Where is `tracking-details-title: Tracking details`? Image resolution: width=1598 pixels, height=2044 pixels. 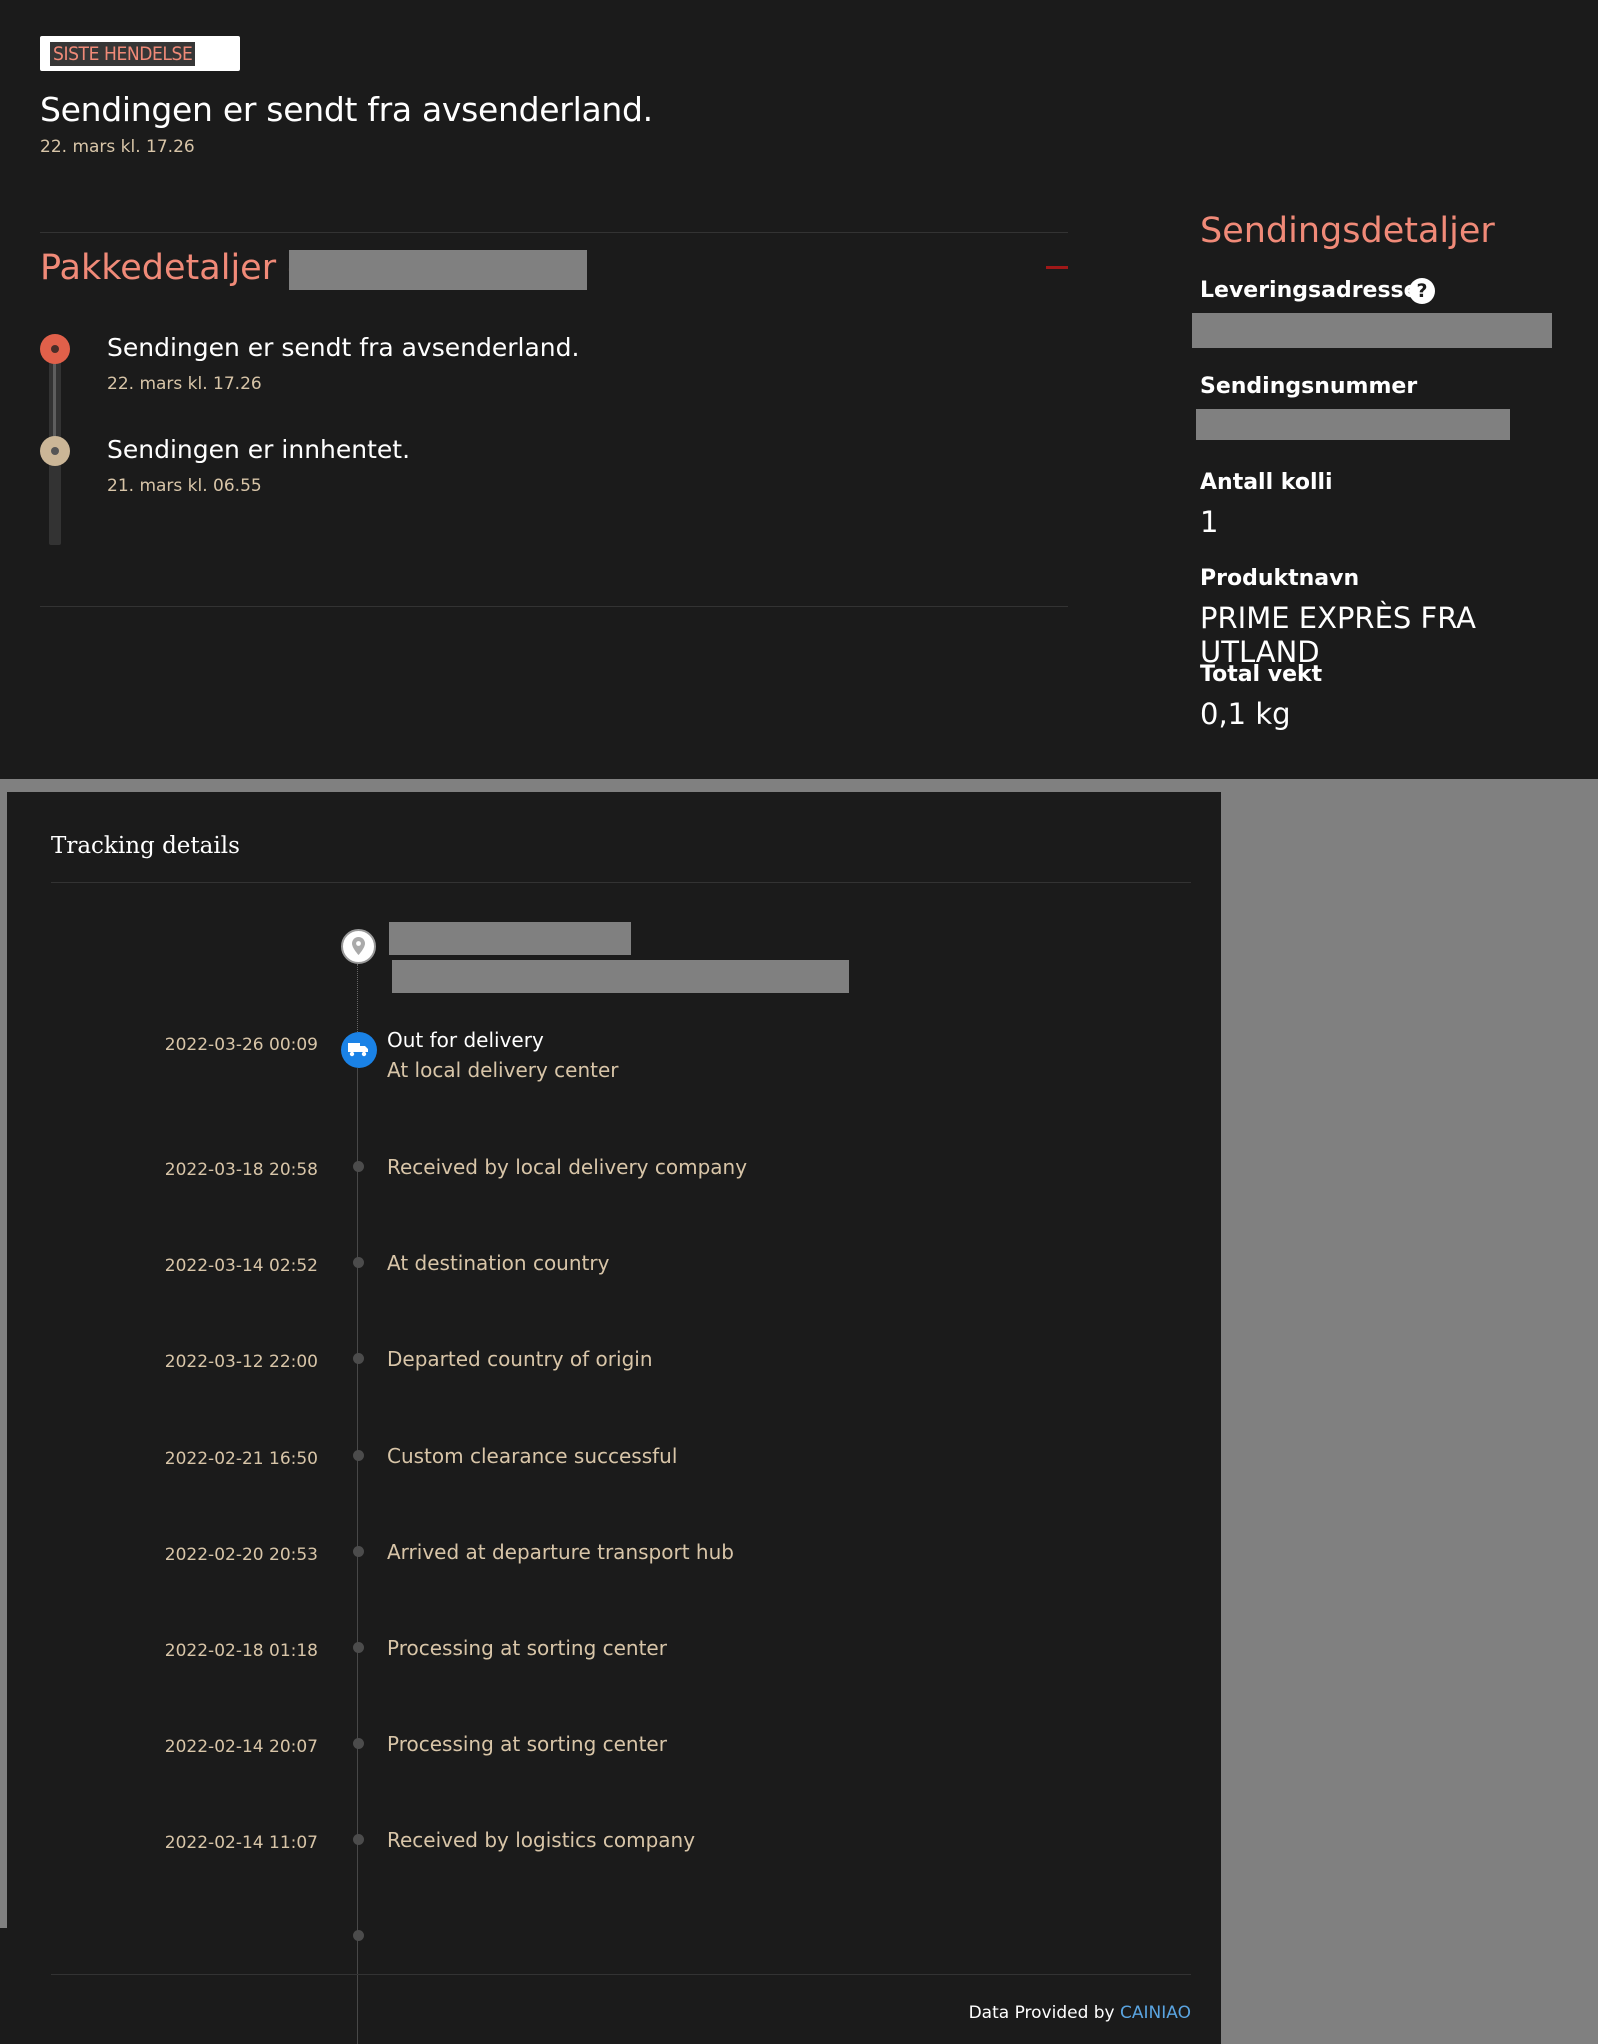 tracking-details-title: Tracking details is located at coordinates (145, 846).